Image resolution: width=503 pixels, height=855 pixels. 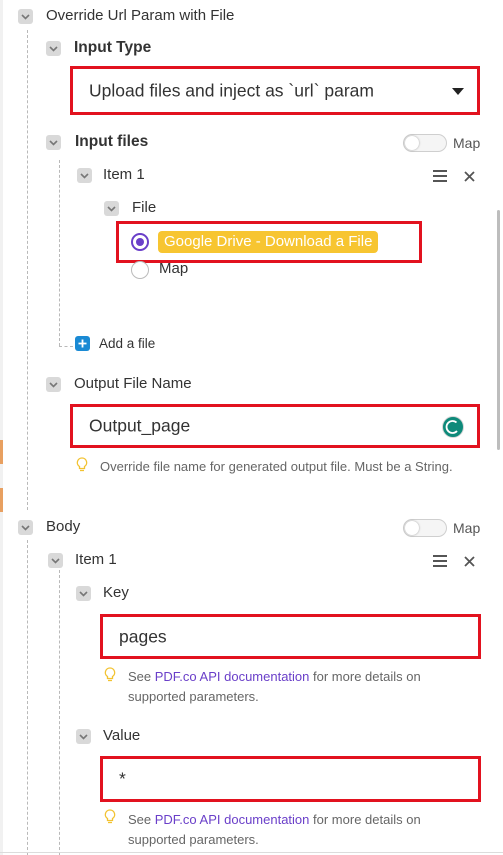 I want to click on value-hint-line2: supported parameters., so click(x=193, y=839).